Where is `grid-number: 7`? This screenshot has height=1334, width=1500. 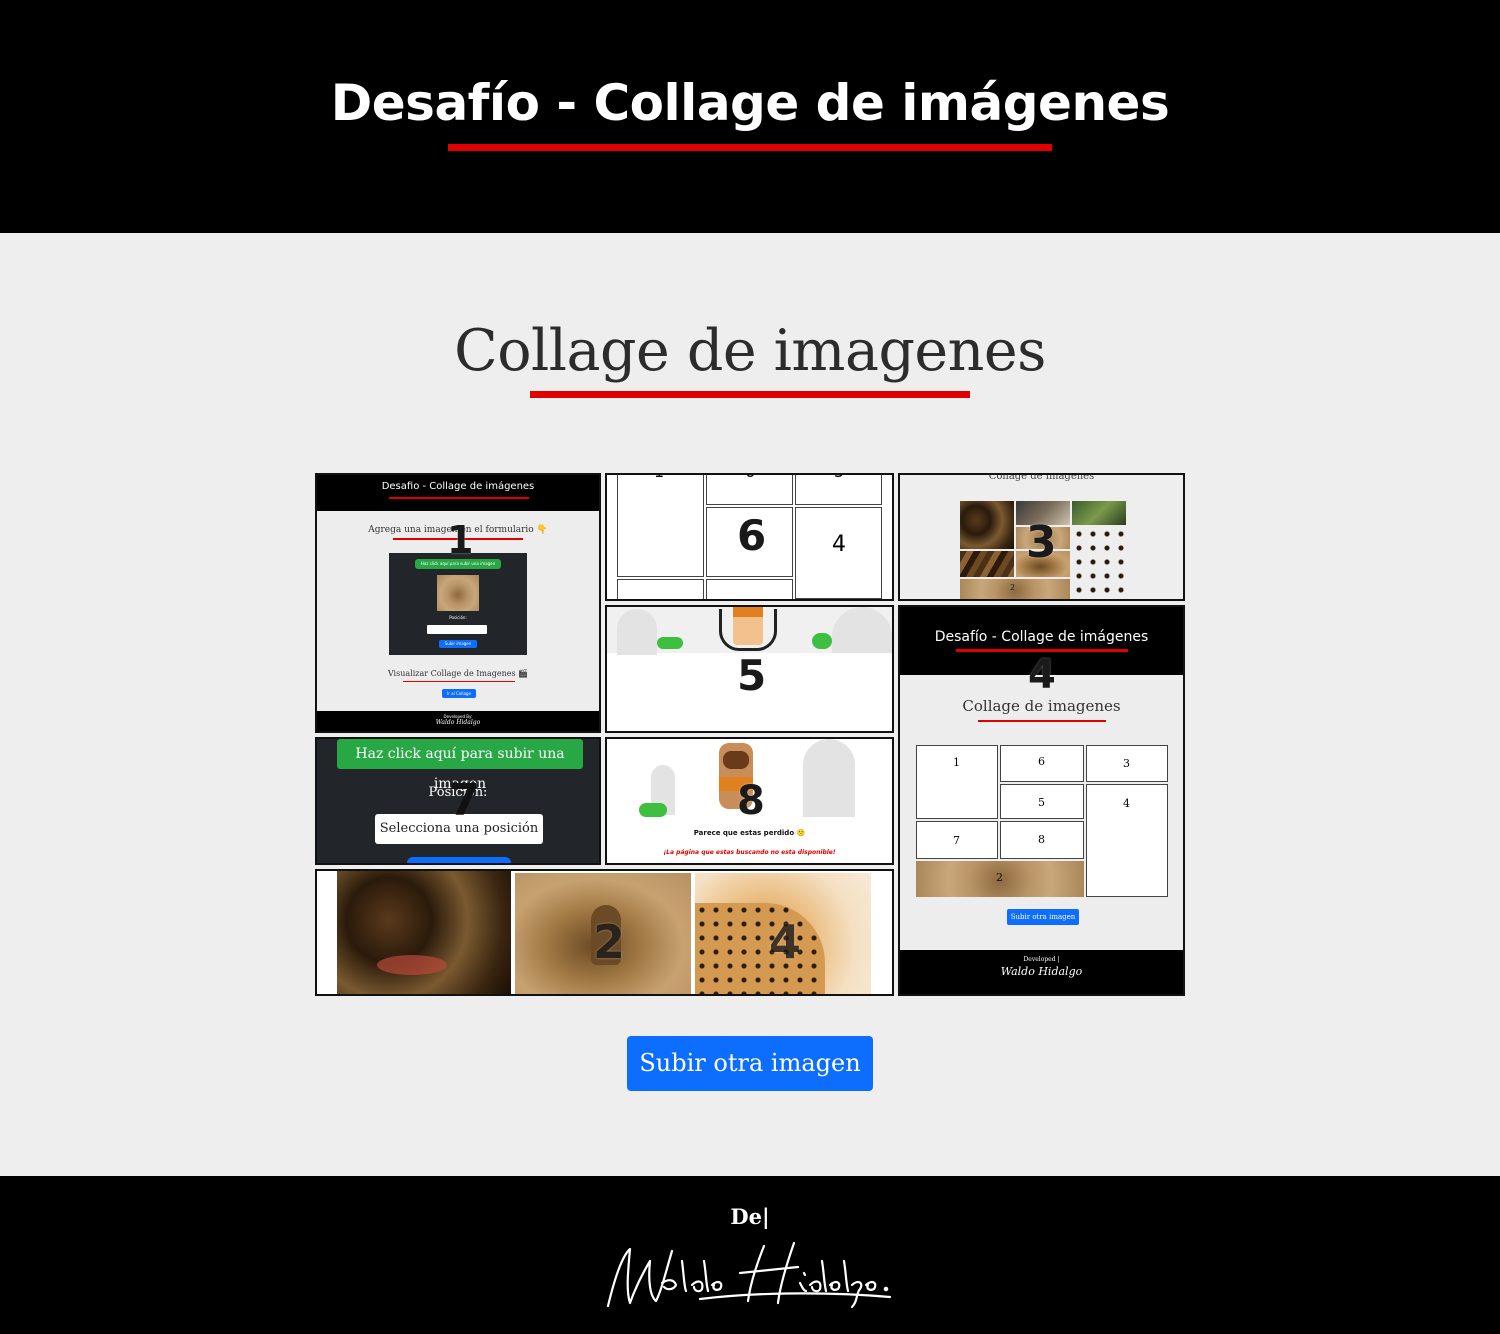
grid-number: 7 is located at coordinates (956, 840).